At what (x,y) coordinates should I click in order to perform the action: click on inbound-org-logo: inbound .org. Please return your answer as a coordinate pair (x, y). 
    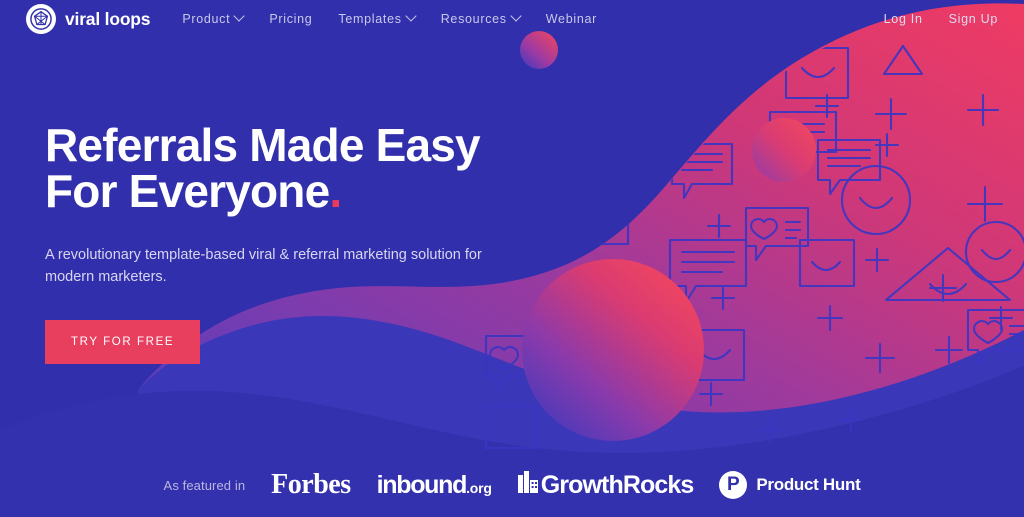
    Looking at the image, I should click on (434, 485).